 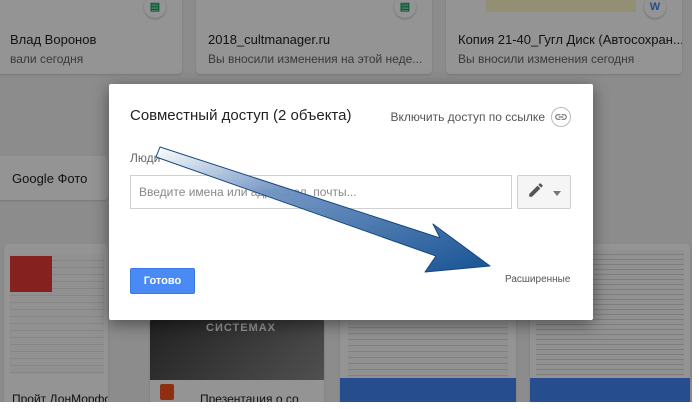 What do you see at coordinates (468, 117) in the screenshot?
I see `link-sharing-label: Включить доступ по ссылке` at bounding box center [468, 117].